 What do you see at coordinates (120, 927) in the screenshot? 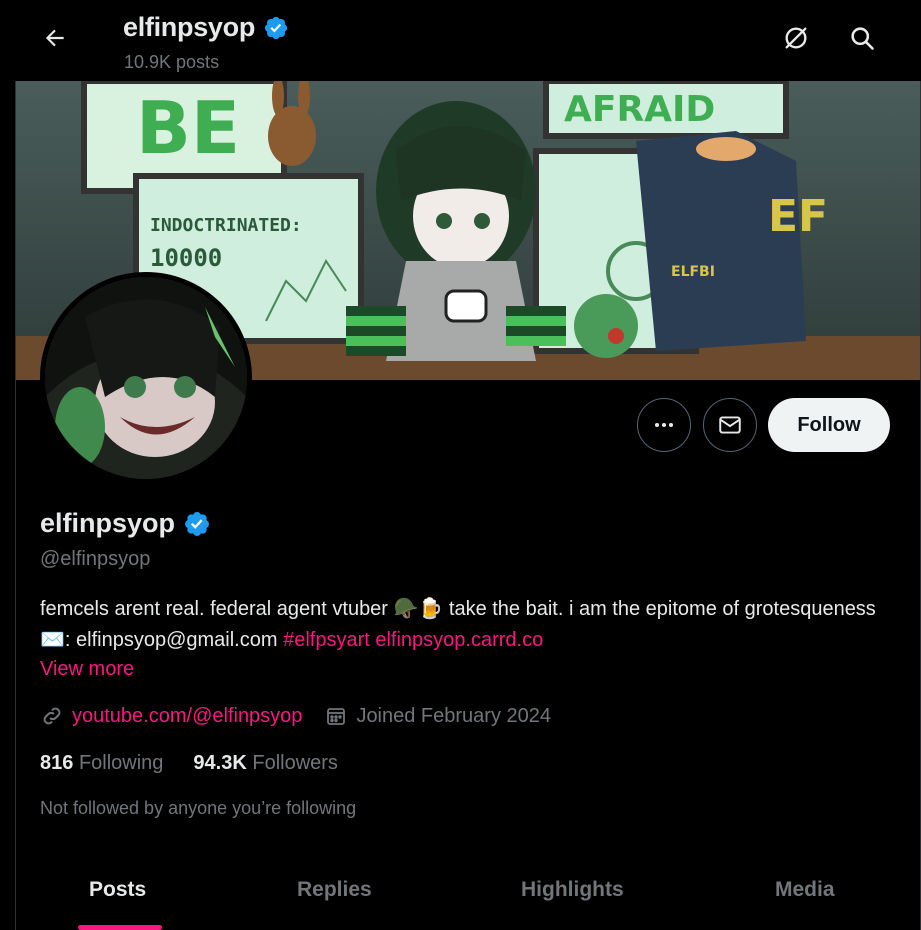
I see `active-tab-indicator` at bounding box center [120, 927].